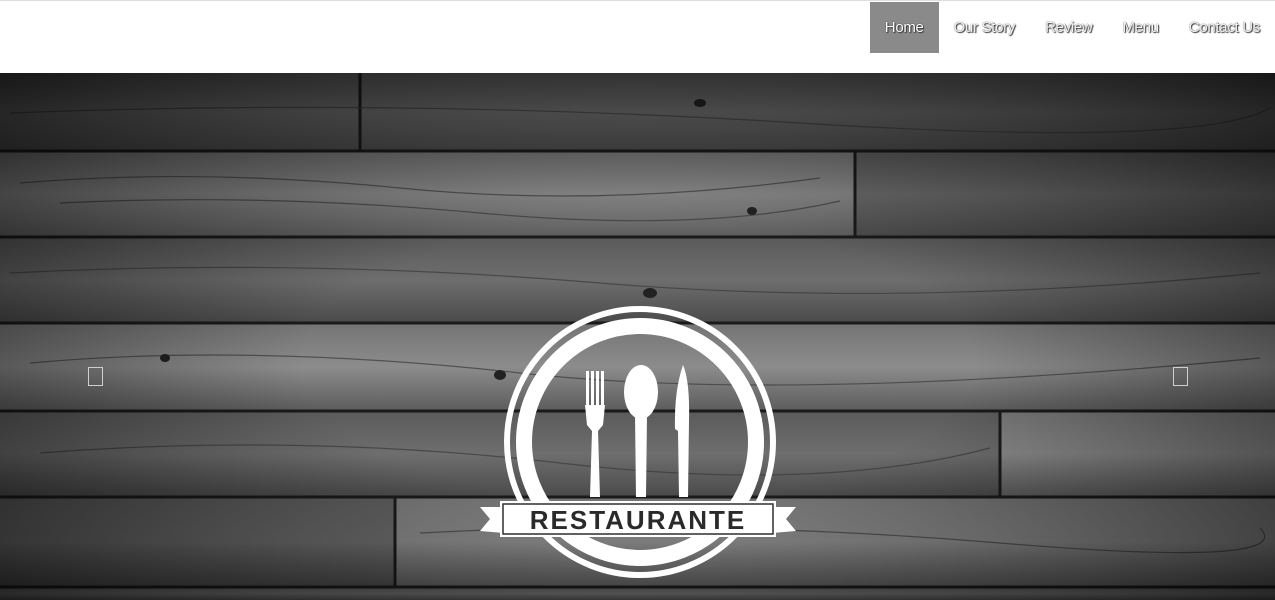 The width and height of the screenshot is (1275, 600). What do you see at coordinates (637, 36) in the screenshot?
I see `top-navigation-bar: Home Our Story Review Menu Contact Us` at bounding box center [637, 36].